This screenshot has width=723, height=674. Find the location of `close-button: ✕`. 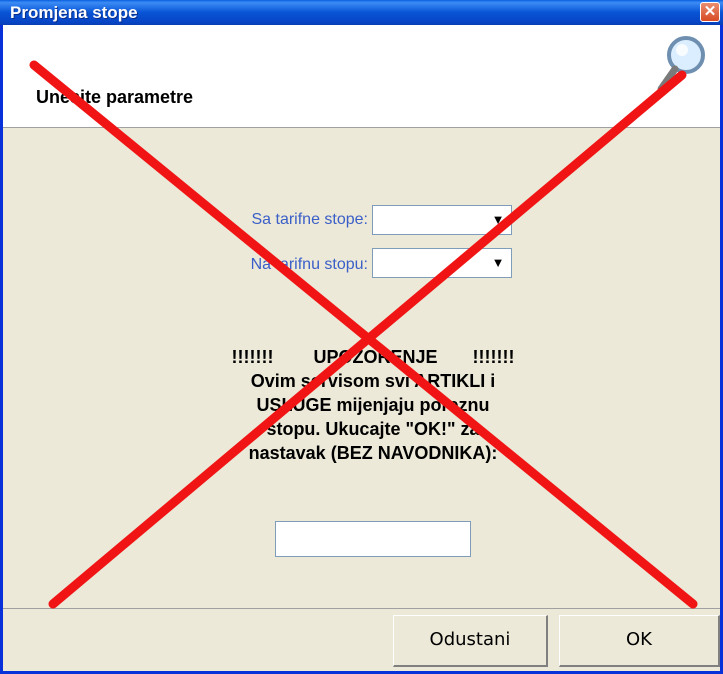

close-button: ✕ is located at coordinates (710, 12).